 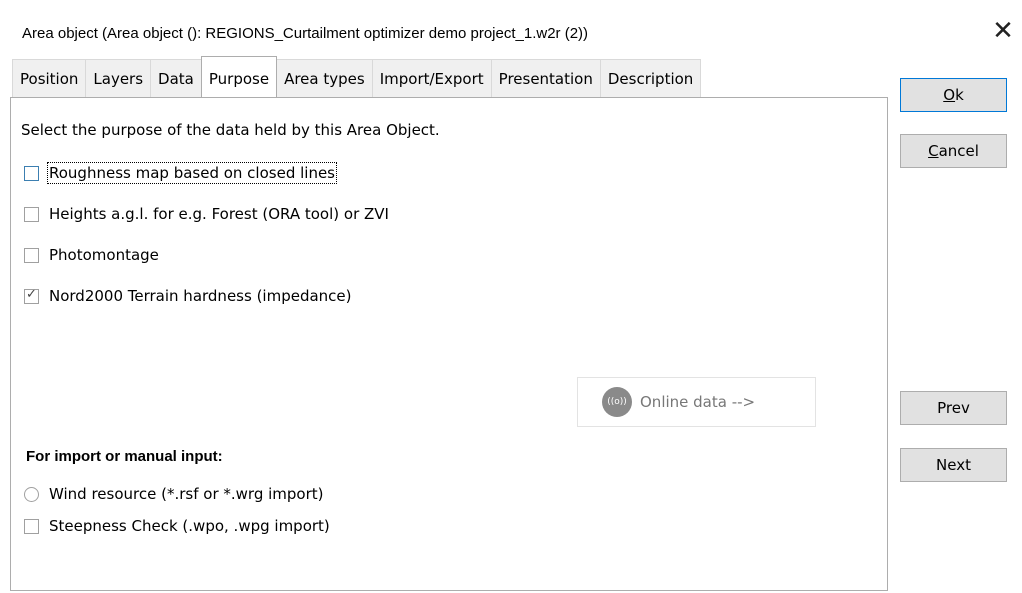 I want to click on steepness-check-option: Steepness Check (.wpo, .wpg import), so click(x=177, y=526).